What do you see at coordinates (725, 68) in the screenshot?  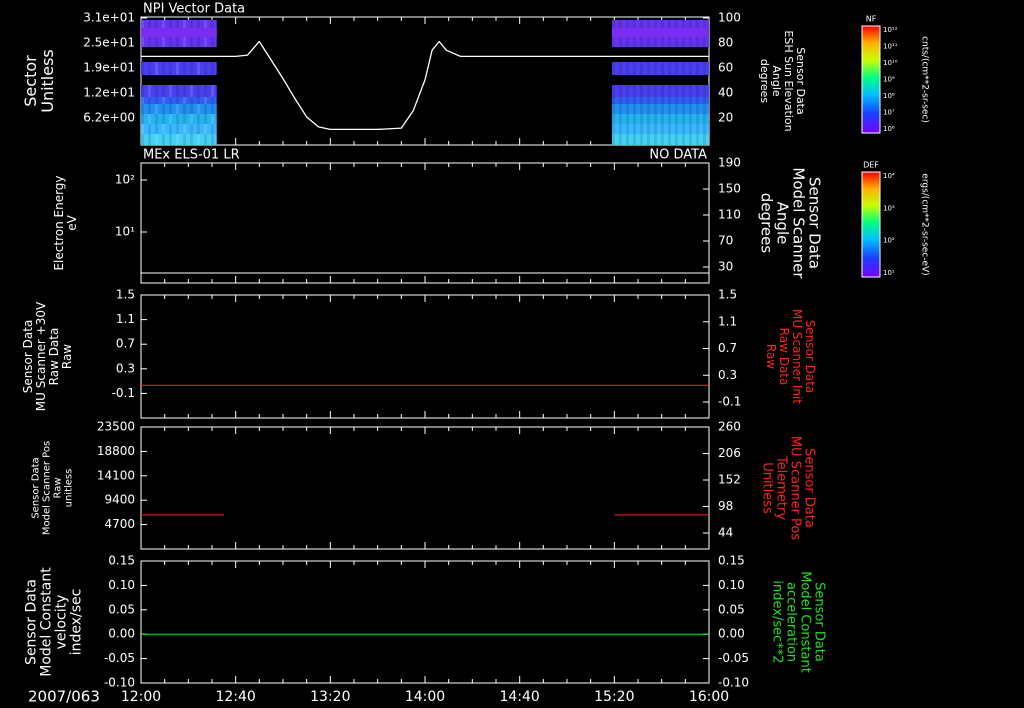 I see `right-tick-label: 60` at bounding box center [725, 68].